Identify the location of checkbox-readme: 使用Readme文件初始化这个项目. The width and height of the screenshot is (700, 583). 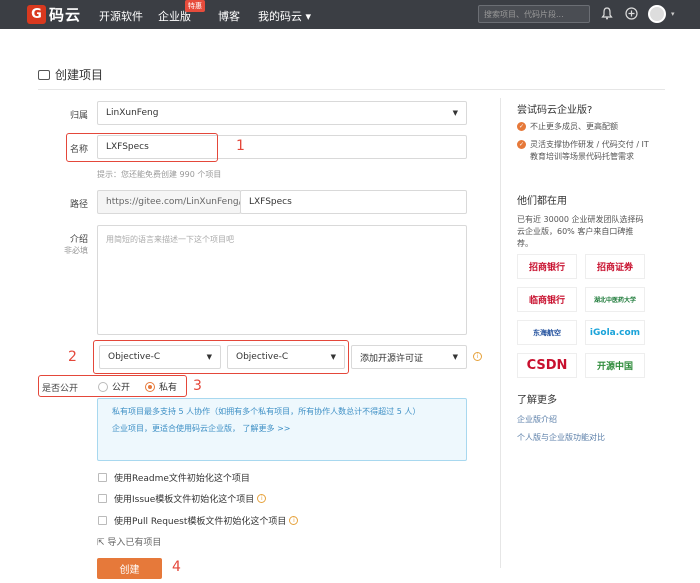
(174, 477).